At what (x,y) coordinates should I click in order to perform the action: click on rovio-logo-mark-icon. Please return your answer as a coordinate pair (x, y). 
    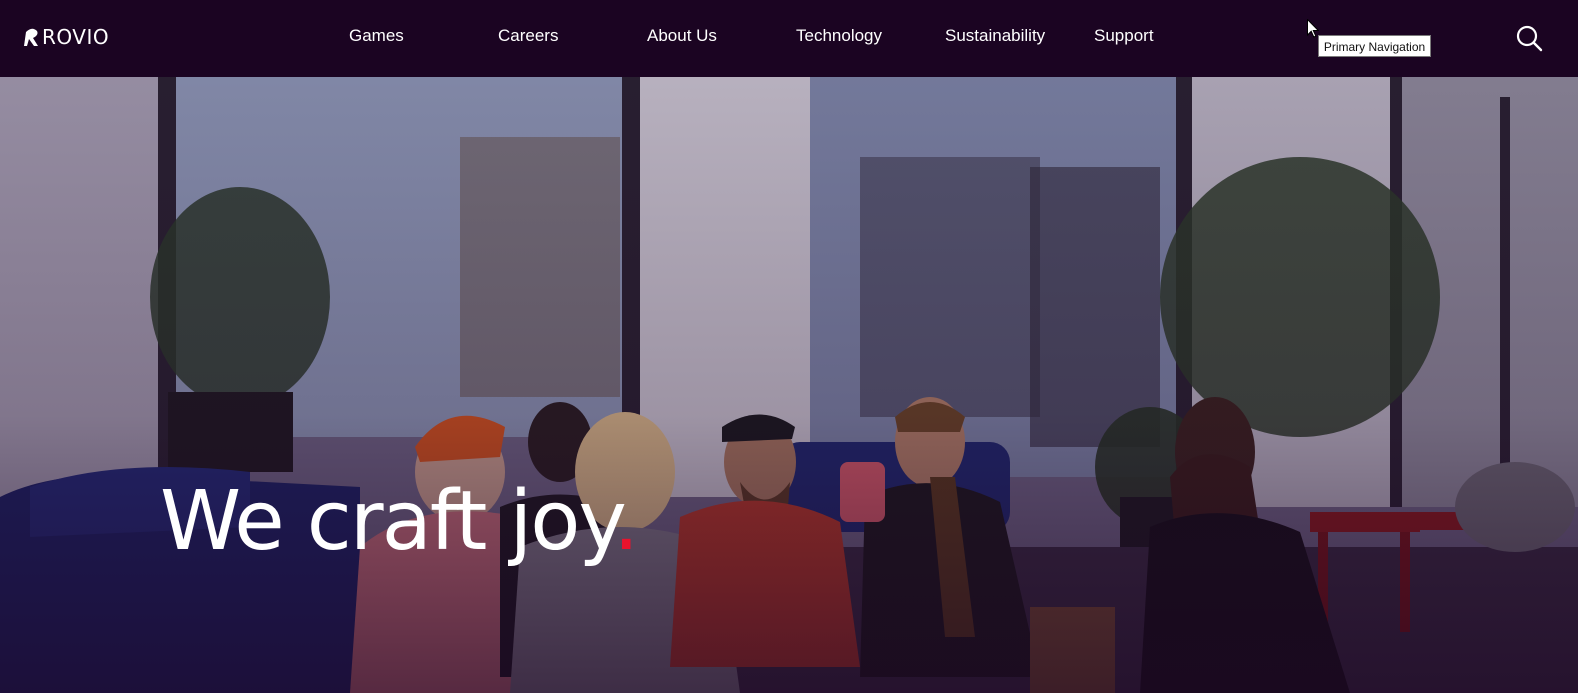
    Looking at the image, I should click on (31, 37).